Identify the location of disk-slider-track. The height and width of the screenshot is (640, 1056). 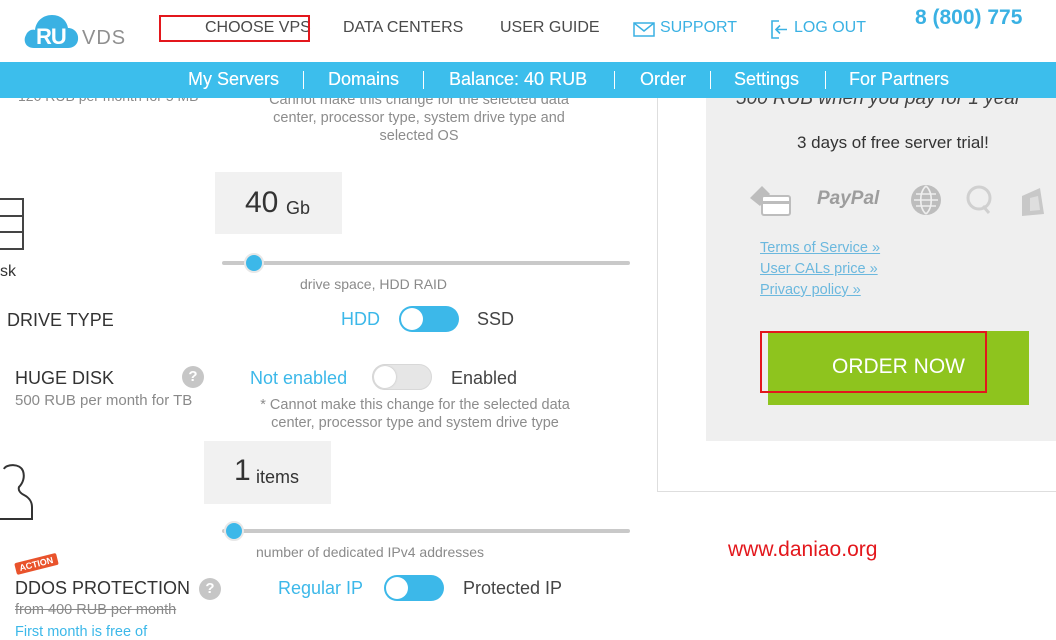
(426, 263).